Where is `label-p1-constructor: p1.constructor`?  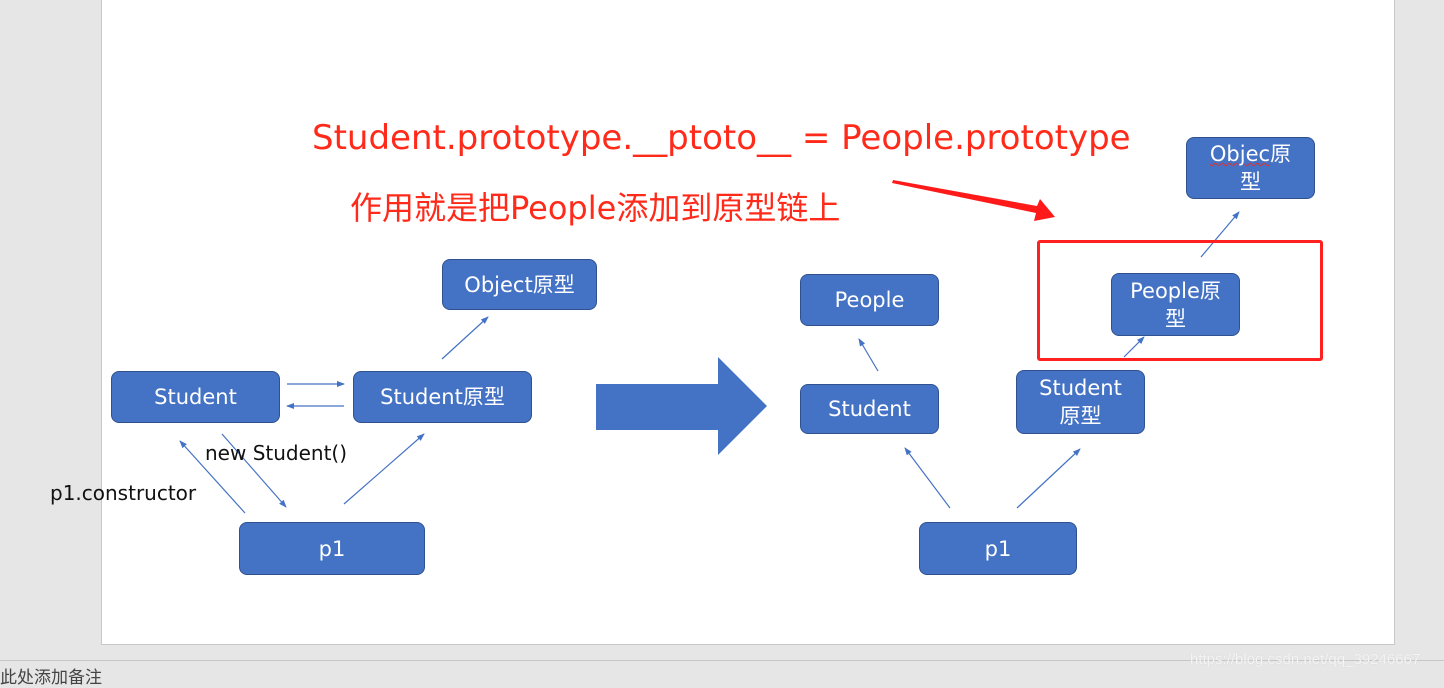
label-p1-constructor: p1.constructor is located at coordinates (123, 493).